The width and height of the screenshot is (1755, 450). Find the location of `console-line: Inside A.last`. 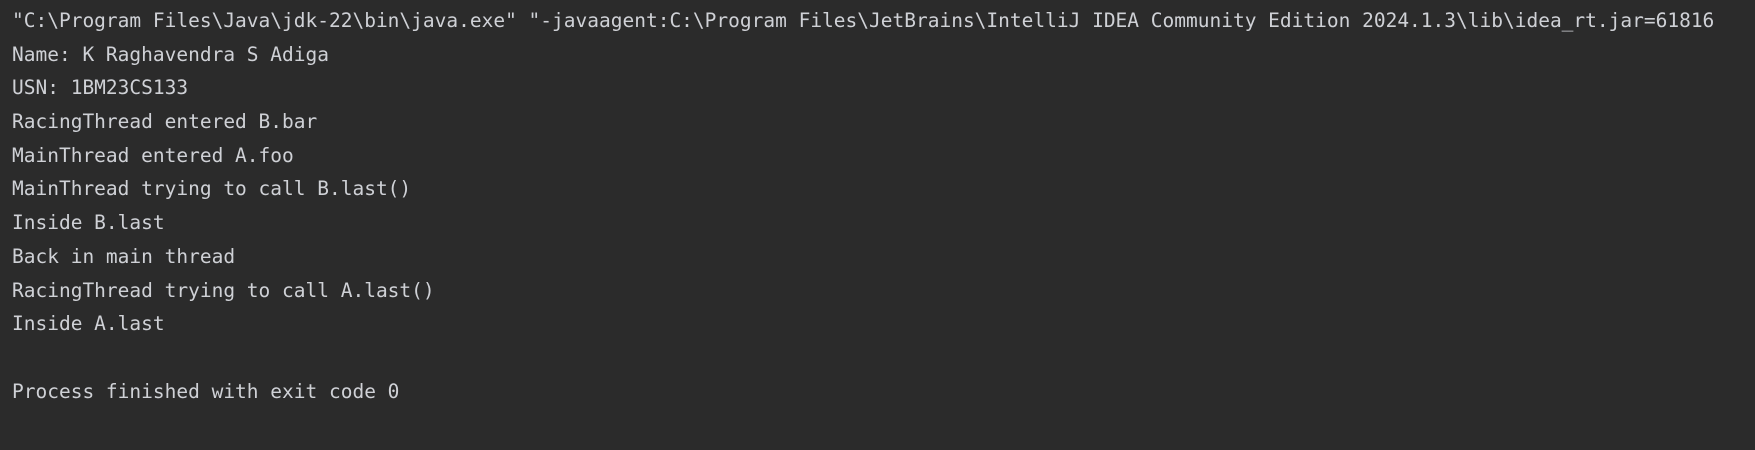

console-line: Inside A.last is located at coordinates (88, 324).